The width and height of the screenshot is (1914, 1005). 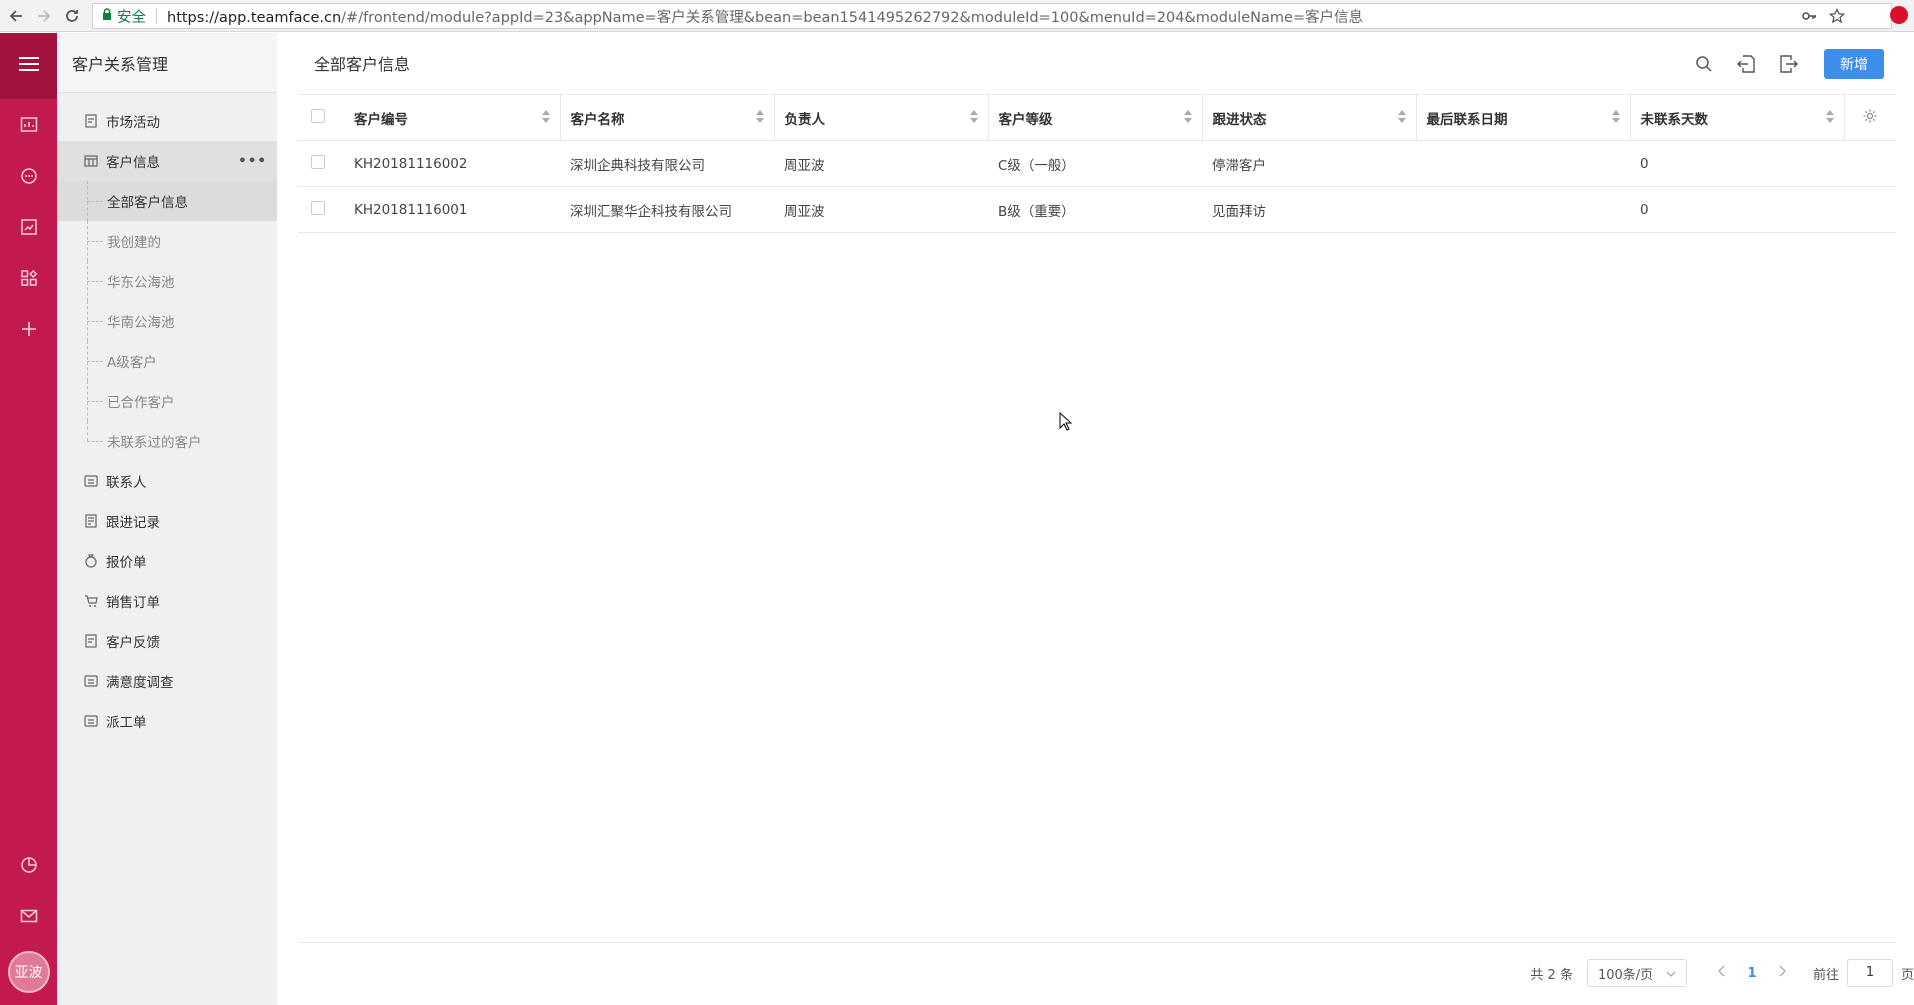 What do you see at coordinates (167, 63) in the screenshot?
I see `sidebar-title: 客户关系管理` at bounding box center [167, 63].